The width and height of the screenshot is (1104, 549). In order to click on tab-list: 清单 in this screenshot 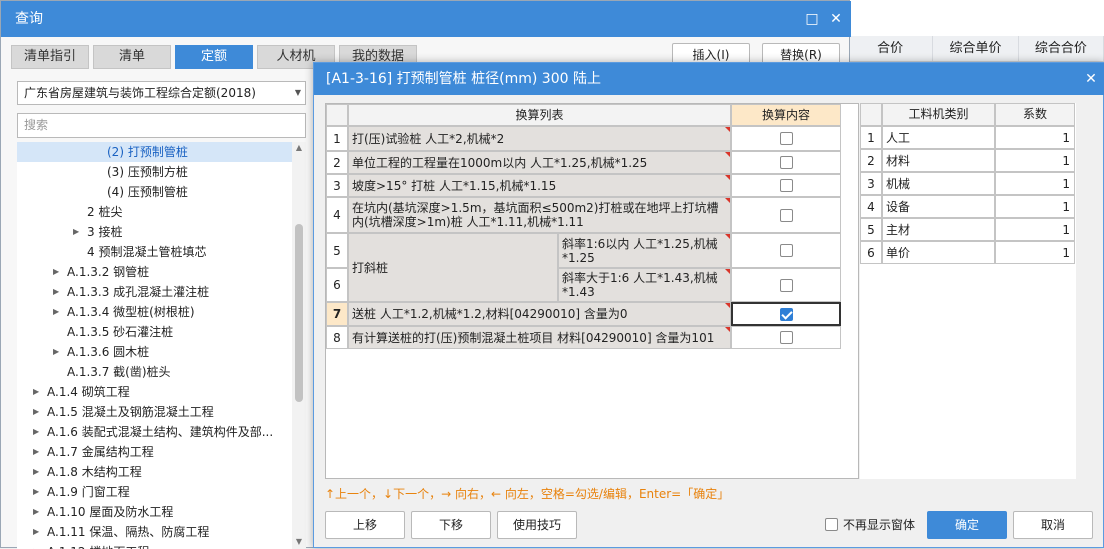, I will do `click(132, 57)`.